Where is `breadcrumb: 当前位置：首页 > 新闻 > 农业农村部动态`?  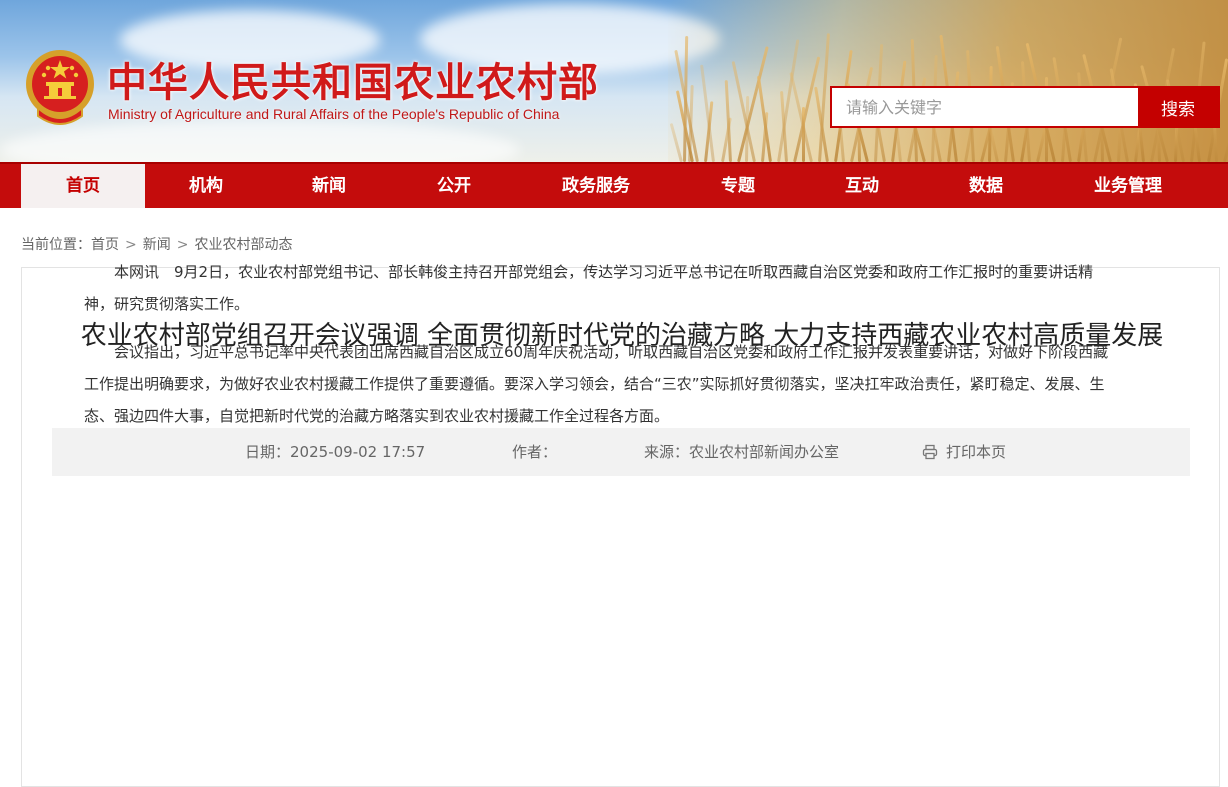 breadcrumb: 当前位置：首页 > 新闻 > 农业农村部动态 is located at coordinates (156, 244).